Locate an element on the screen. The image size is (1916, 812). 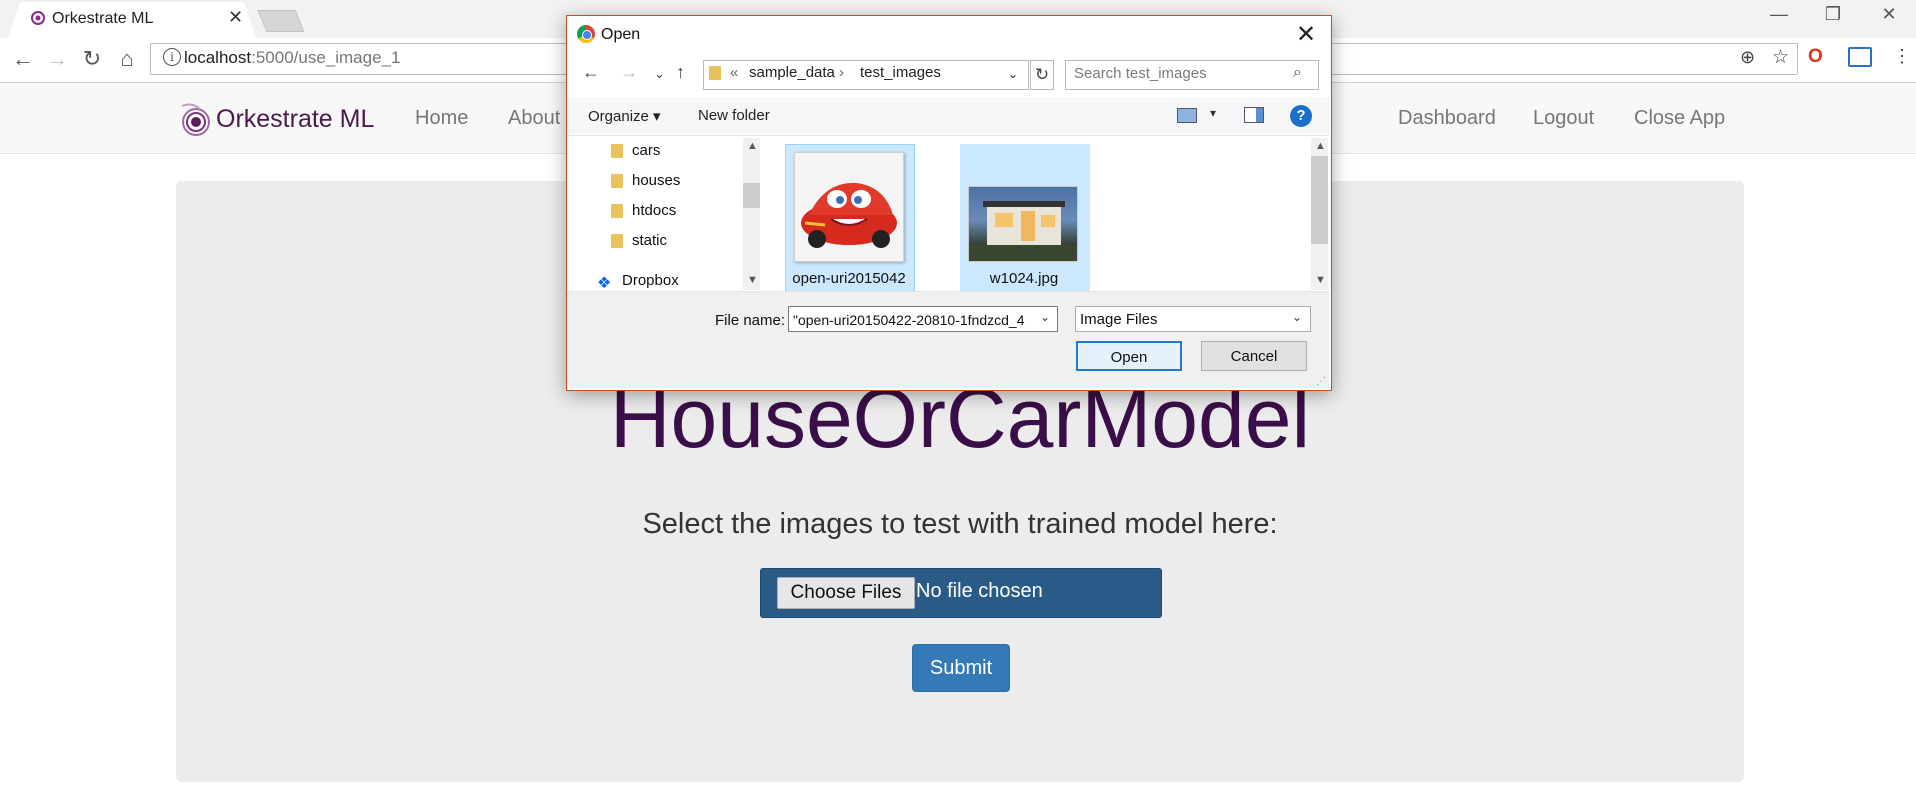
breadcrumb-overflow: « is located at coordinates (734, 72).